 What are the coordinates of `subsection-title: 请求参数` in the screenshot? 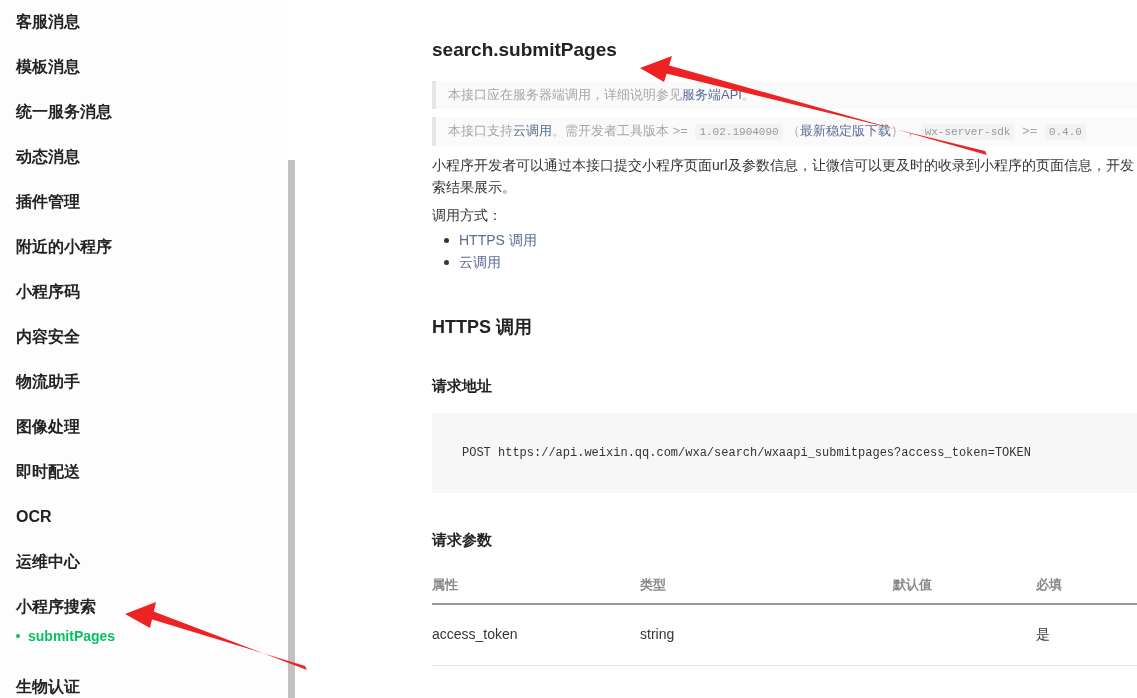 It's located at (462, 540).